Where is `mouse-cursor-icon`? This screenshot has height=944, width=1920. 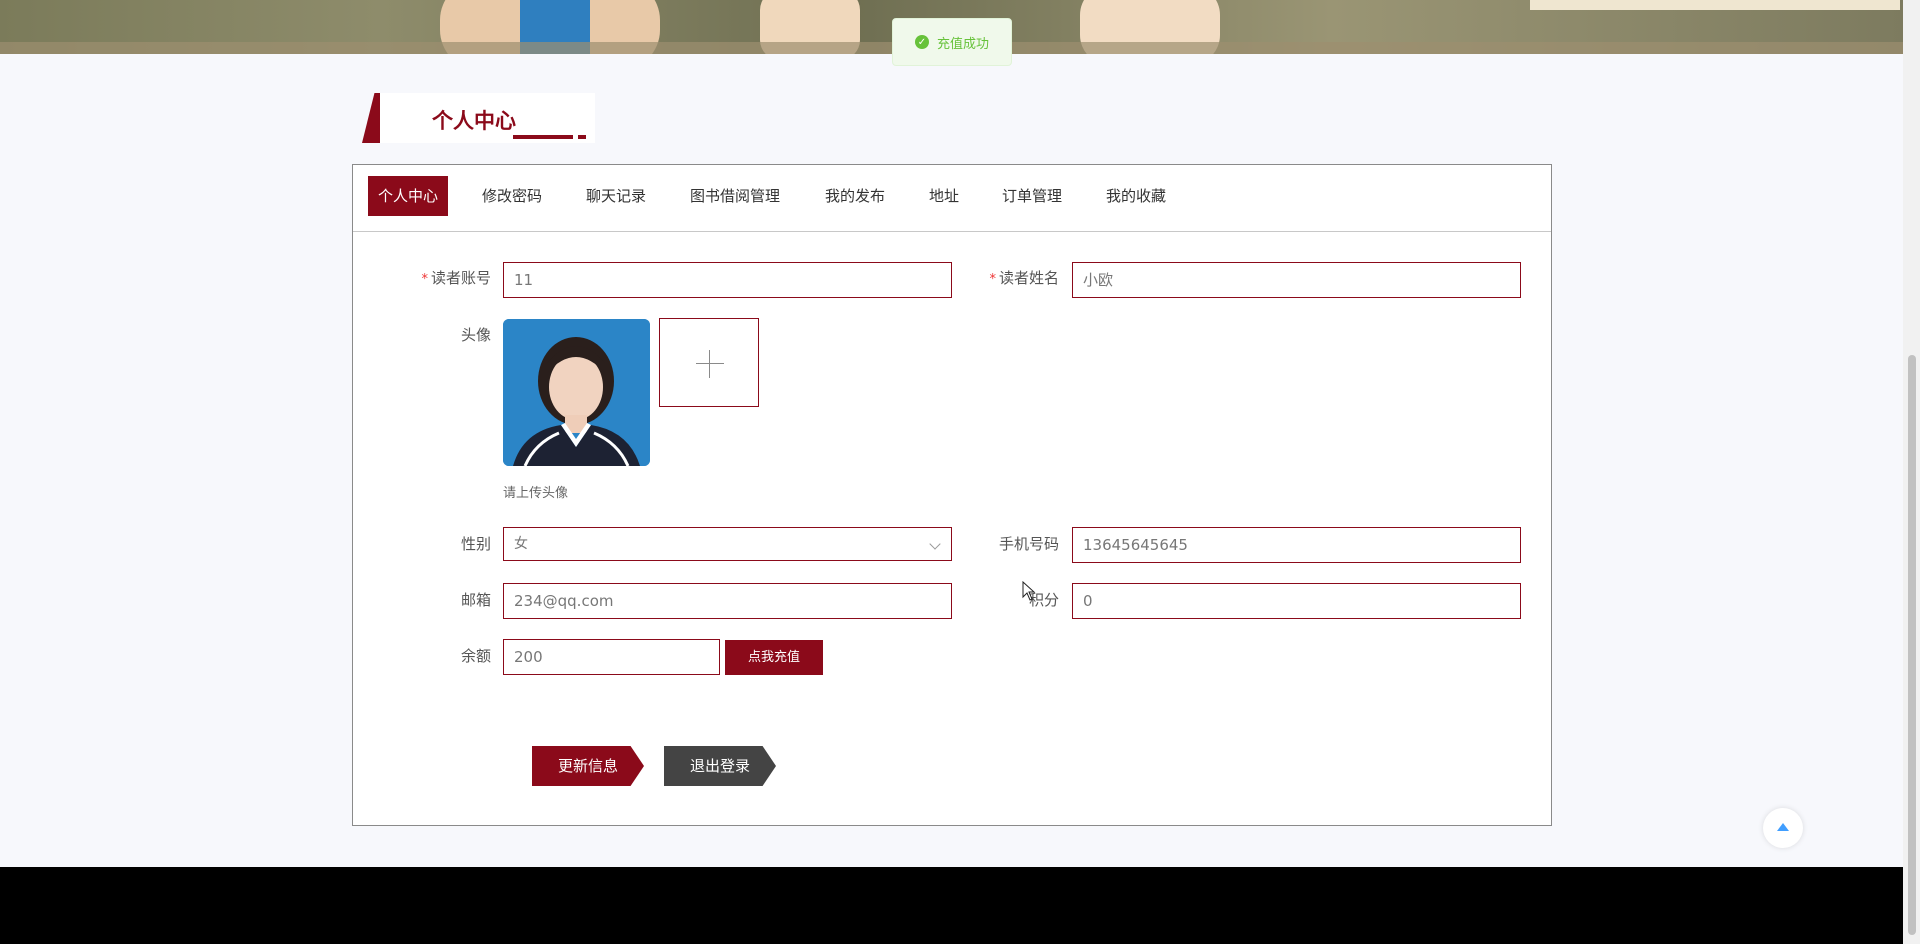
mouse-cursor-icon is located at coordinates (1029, 591).